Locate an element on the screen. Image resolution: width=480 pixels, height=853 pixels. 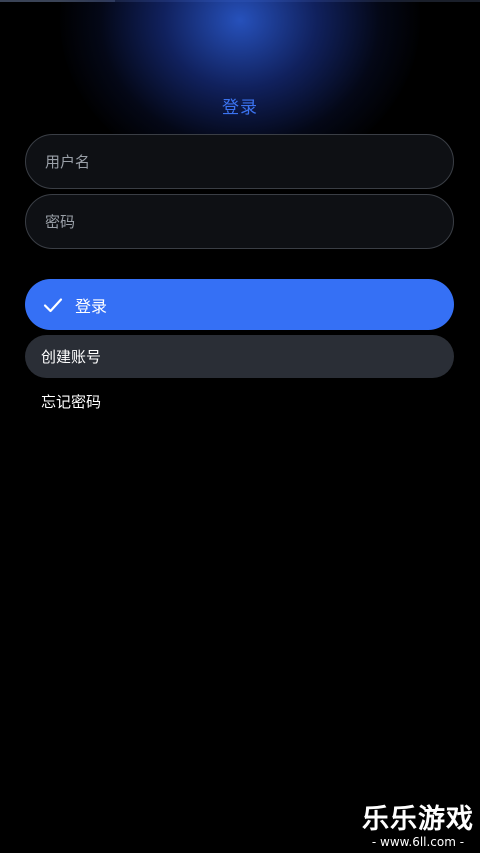
password-field is located at coordinates (239, 221).